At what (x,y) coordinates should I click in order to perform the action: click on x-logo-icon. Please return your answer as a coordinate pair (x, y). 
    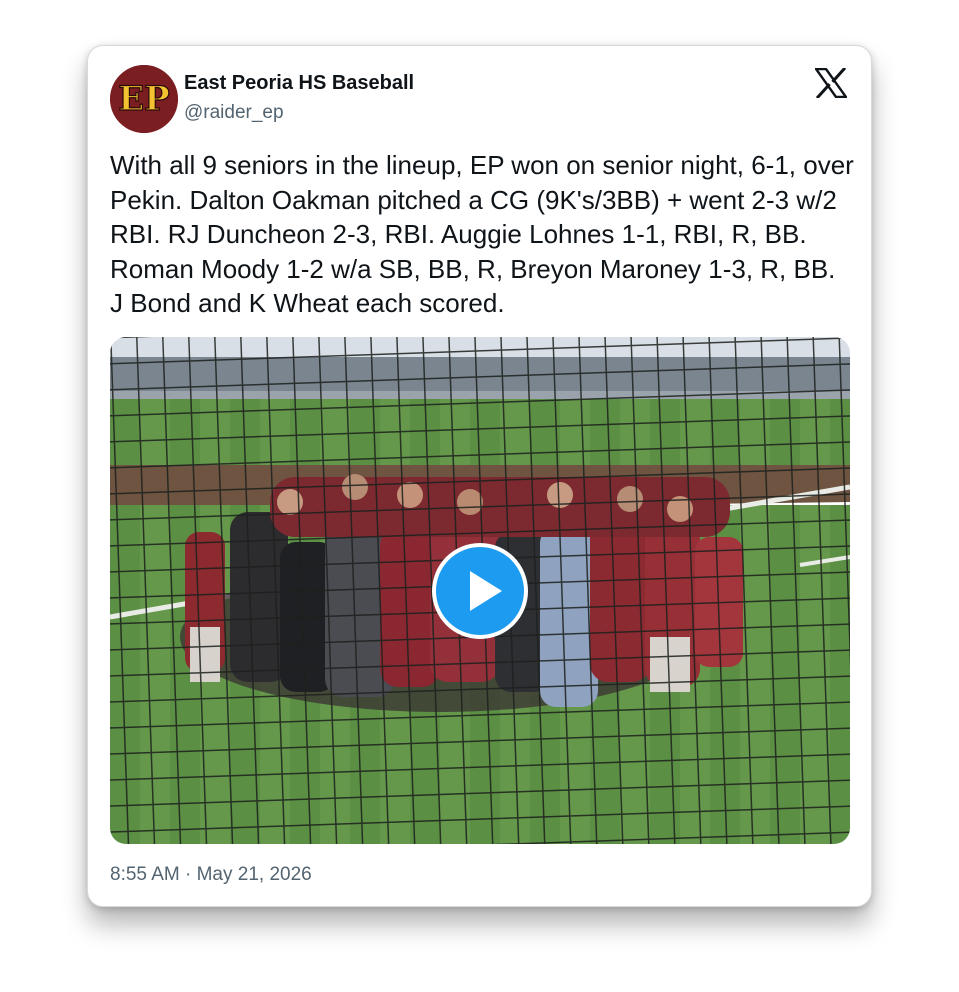
    Looking at the image, I should click on (831, 83).